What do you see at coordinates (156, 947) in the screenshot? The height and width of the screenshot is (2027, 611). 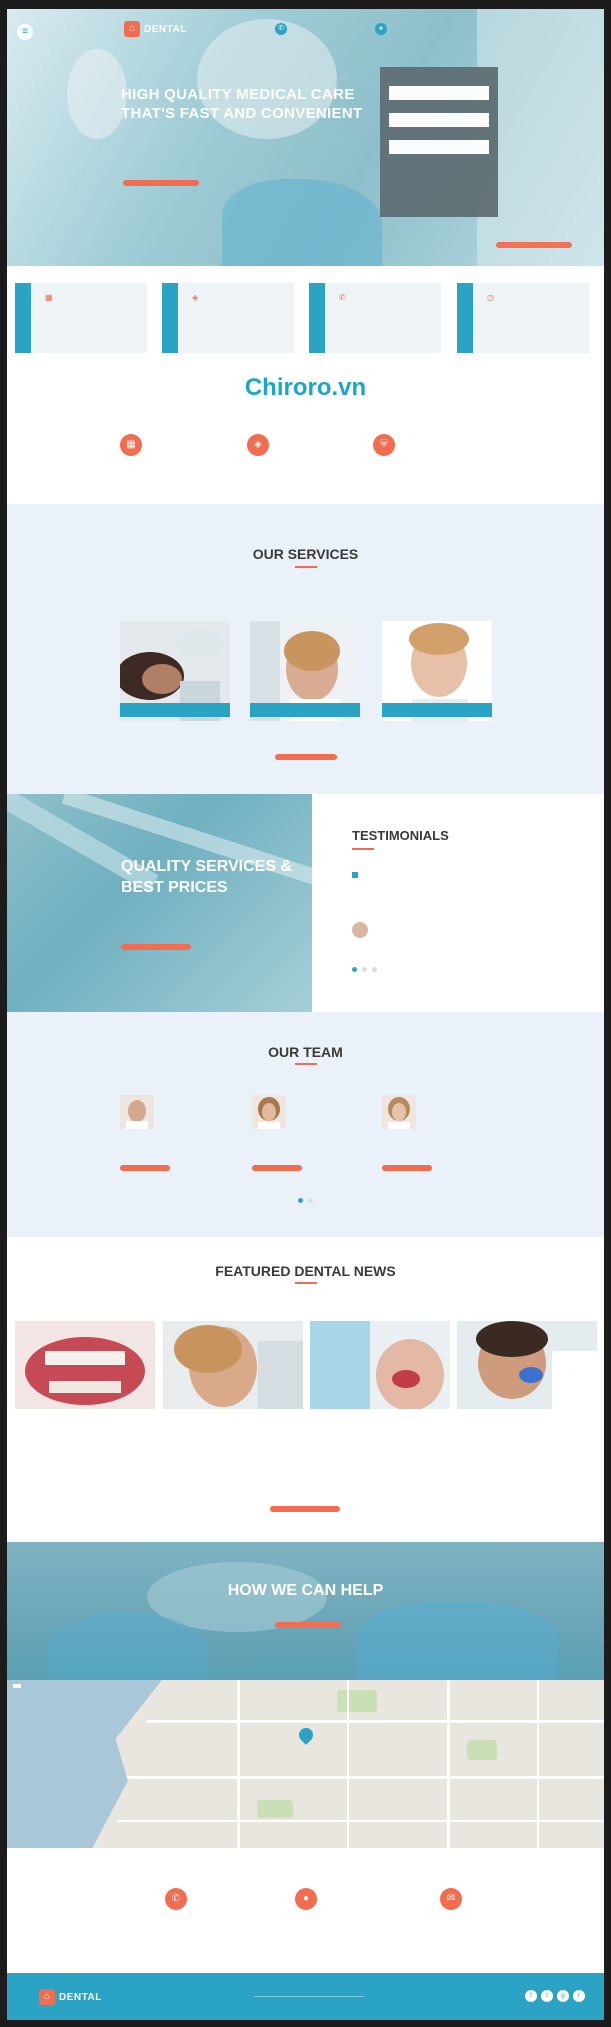 I see `quality-button` at bounding box center [156, 947].